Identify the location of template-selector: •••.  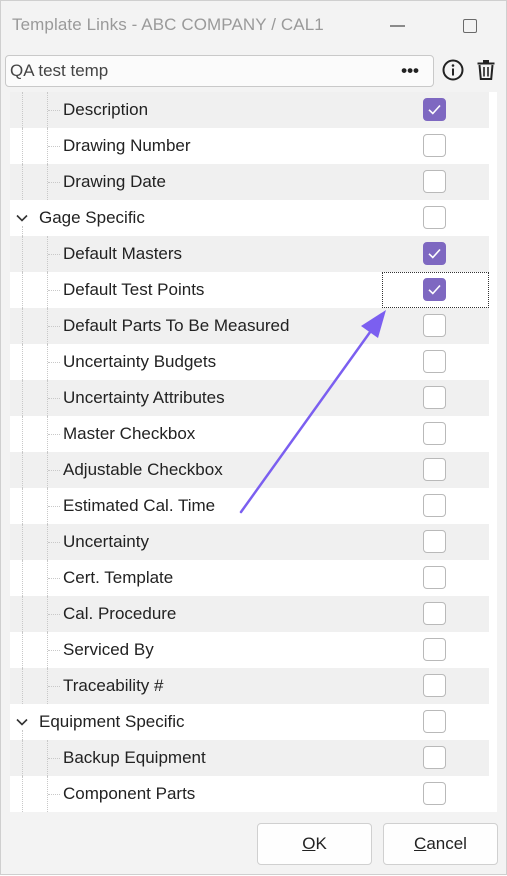
(219, 71).